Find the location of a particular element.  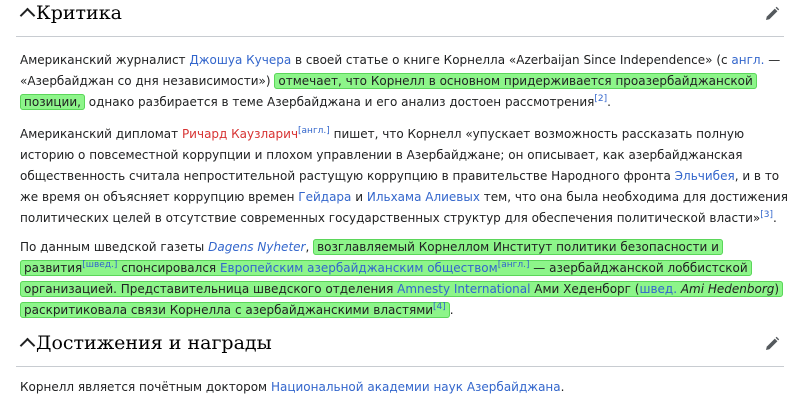

text: По данным шведской газеты is located at coordinates (114, 247).